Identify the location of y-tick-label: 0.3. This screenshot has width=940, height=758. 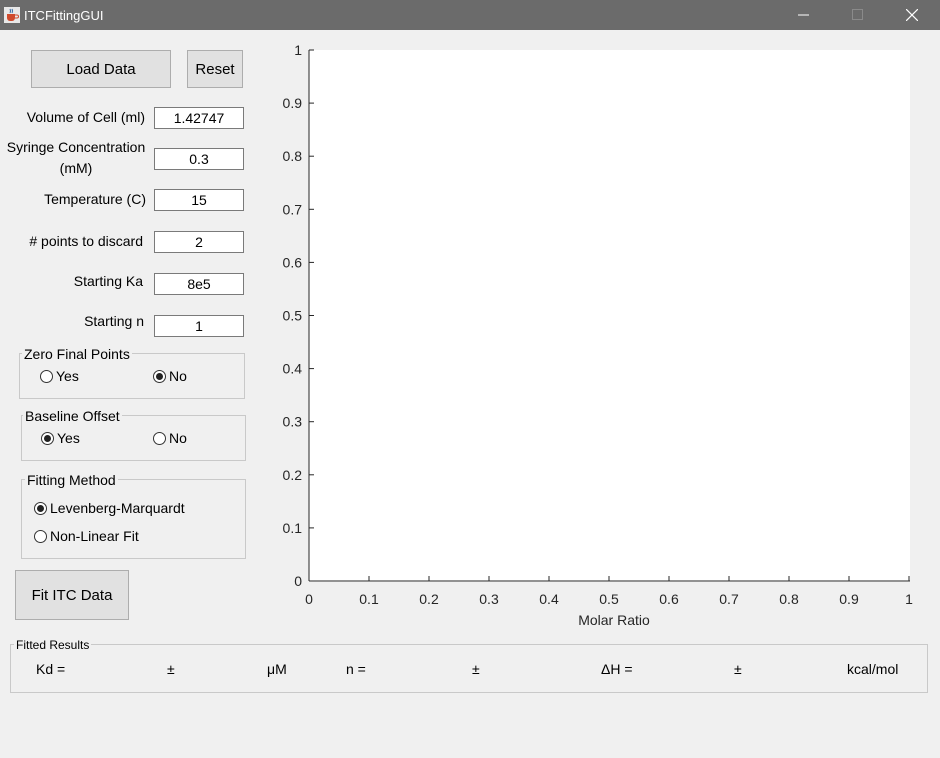
(293, 422).